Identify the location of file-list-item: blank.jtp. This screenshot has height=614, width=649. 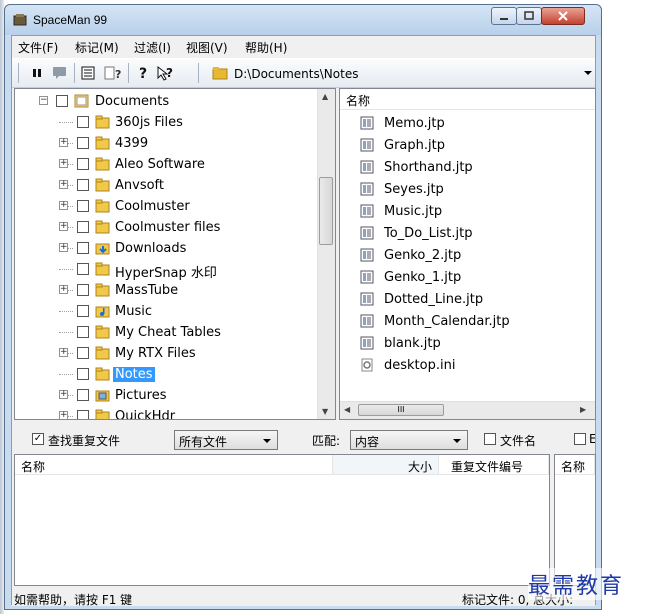
(475, 344).